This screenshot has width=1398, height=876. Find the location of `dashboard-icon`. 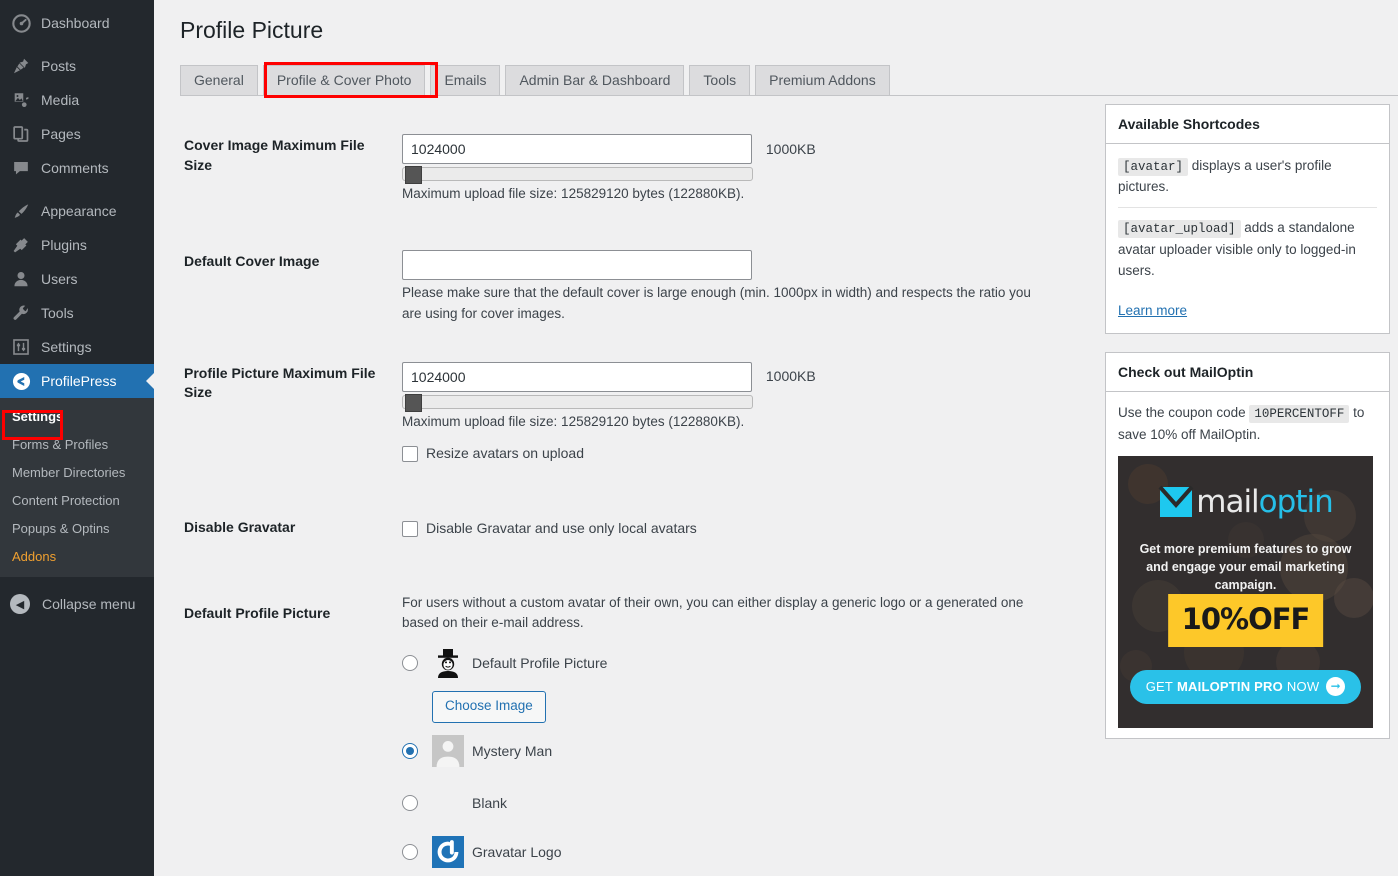

dashboard-icon is located at coordinates (21, 23).